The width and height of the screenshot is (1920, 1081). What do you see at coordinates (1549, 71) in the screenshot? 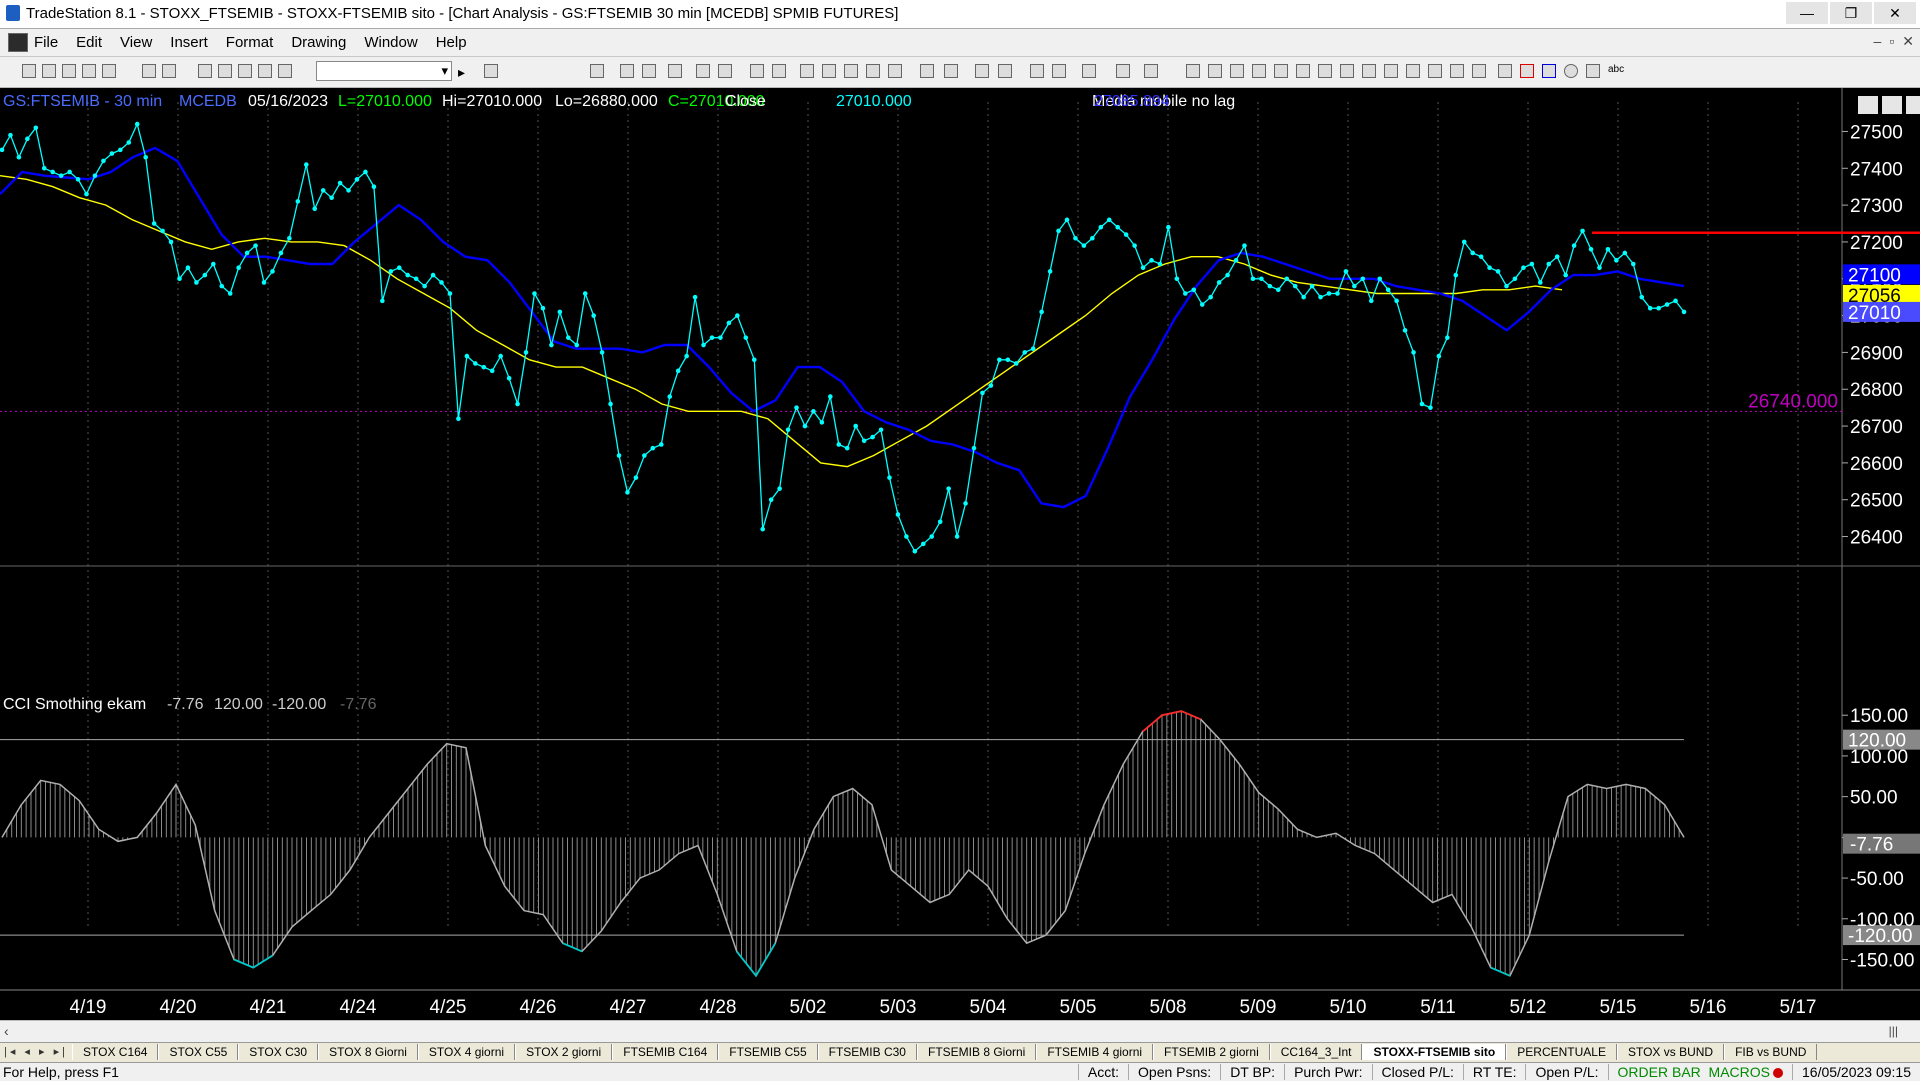
I see `arrow-up-blue-icon` at bounding box center [1549, 71].